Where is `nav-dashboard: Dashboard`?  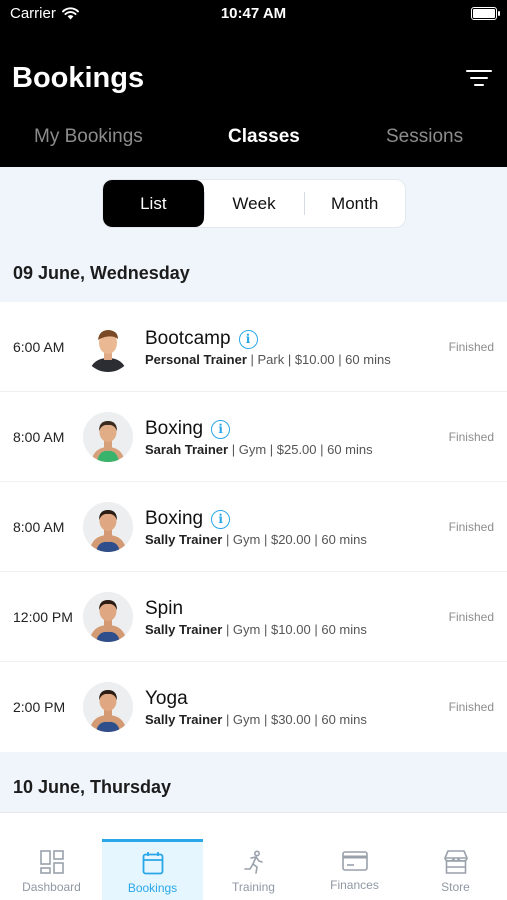 nav-dashboard: Dashboard is located at coordinates (51, 856).